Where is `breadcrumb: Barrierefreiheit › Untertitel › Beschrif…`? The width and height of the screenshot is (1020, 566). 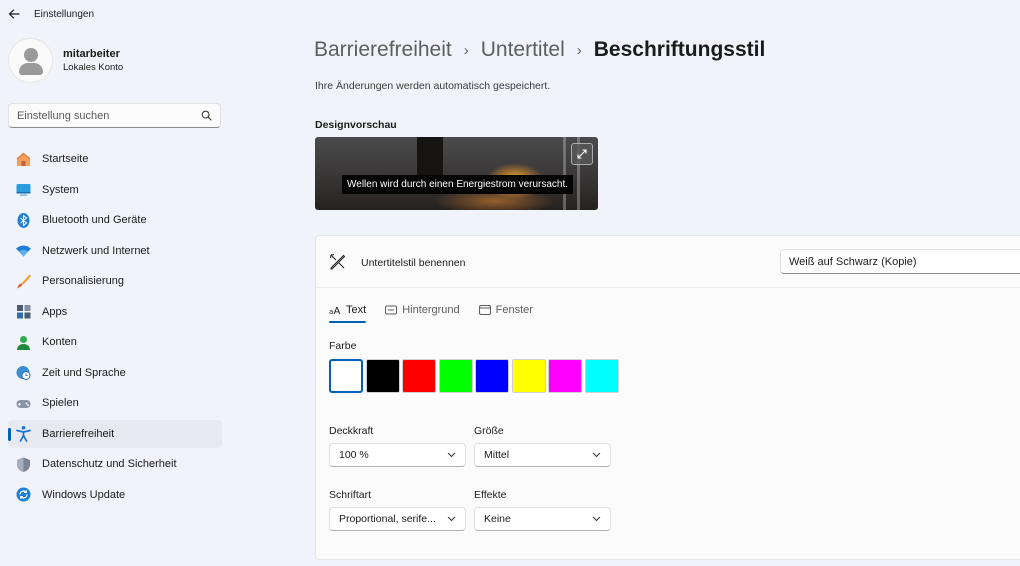
breadcrumb: Barrierefreiheit › Untertitel › Beschrif… is located at coordinates (539, 50).